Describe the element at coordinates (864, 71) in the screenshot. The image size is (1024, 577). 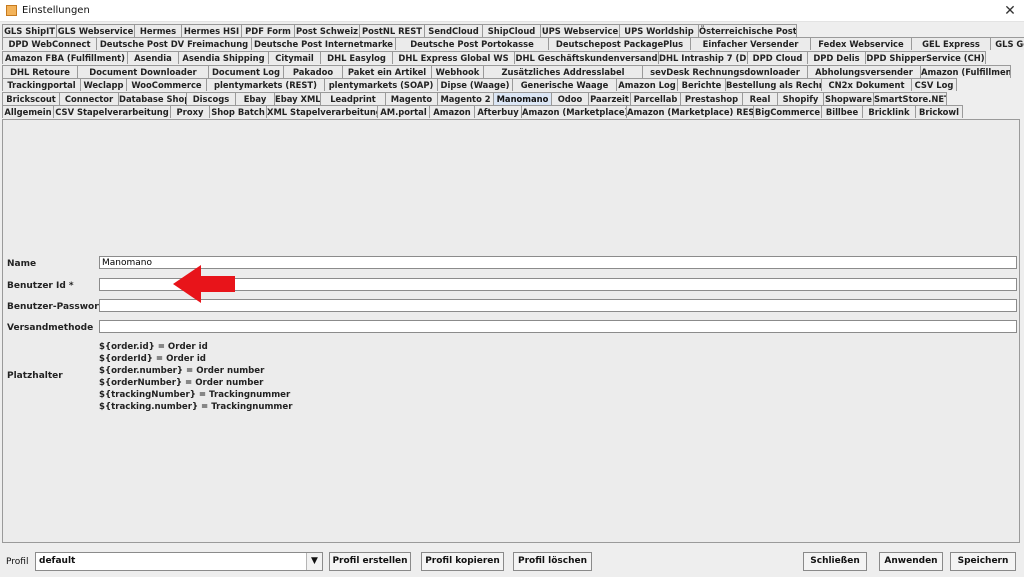
I see `tab-abholungsversender: Abholungsversender` at that location.